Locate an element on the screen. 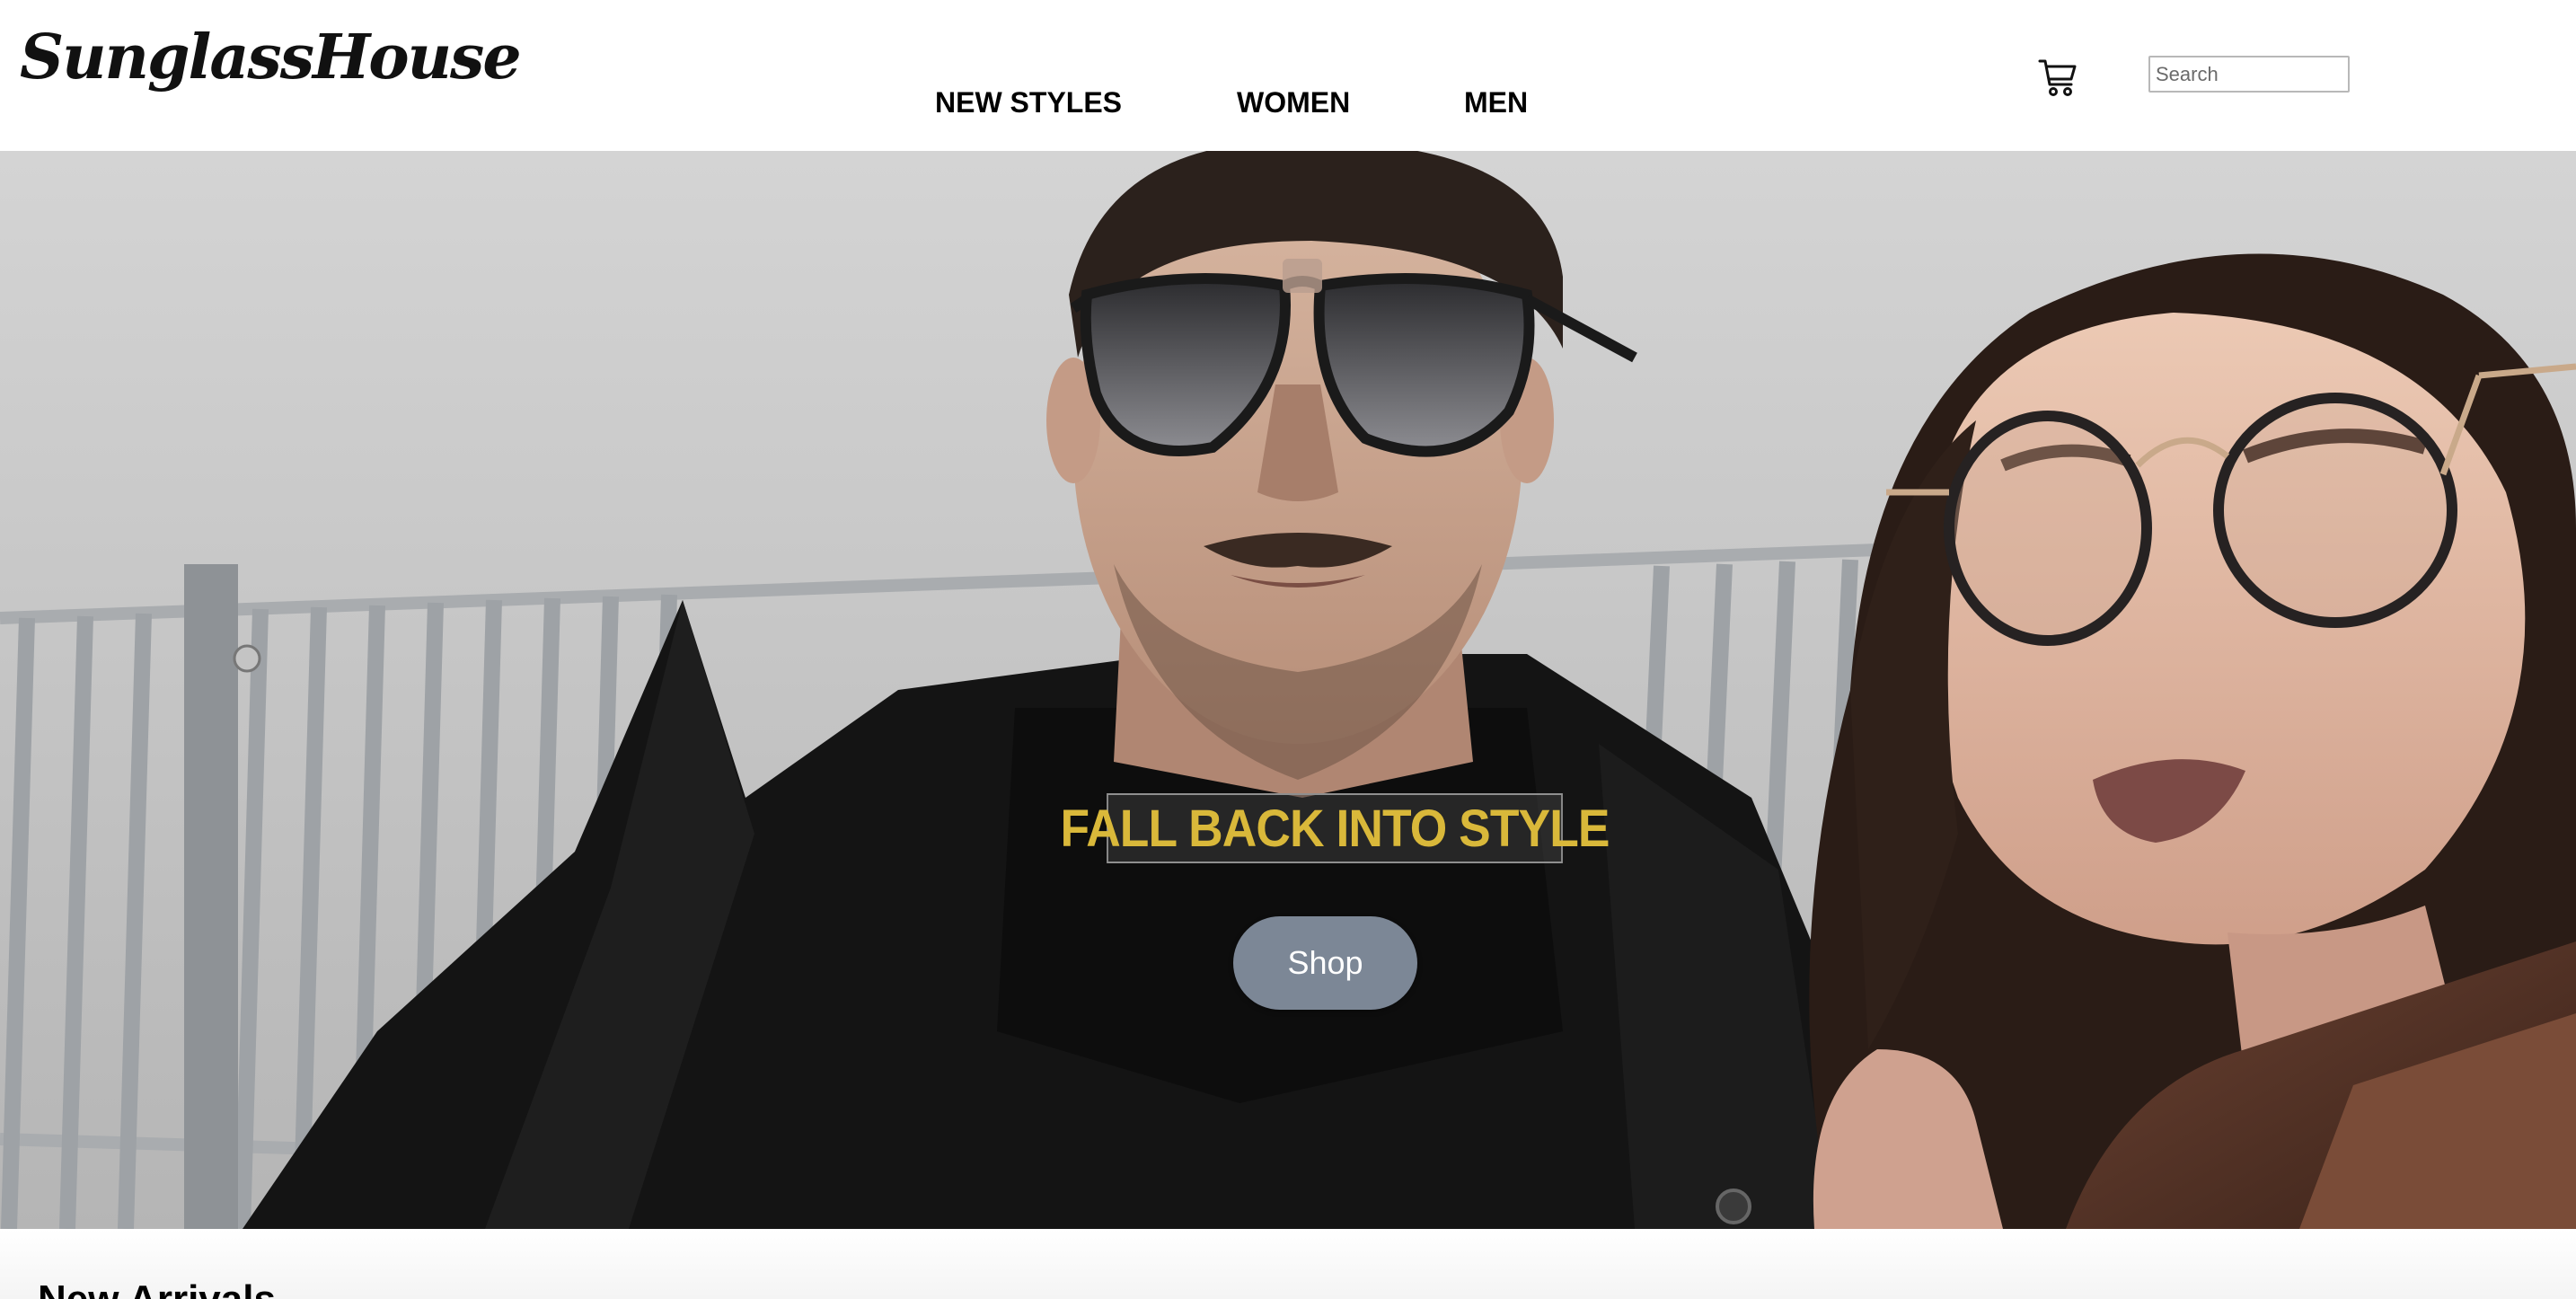 The height and width of the screenshot is (1299, 2576). site-logo: SunglassHouse is located at coordinates (271, 57).